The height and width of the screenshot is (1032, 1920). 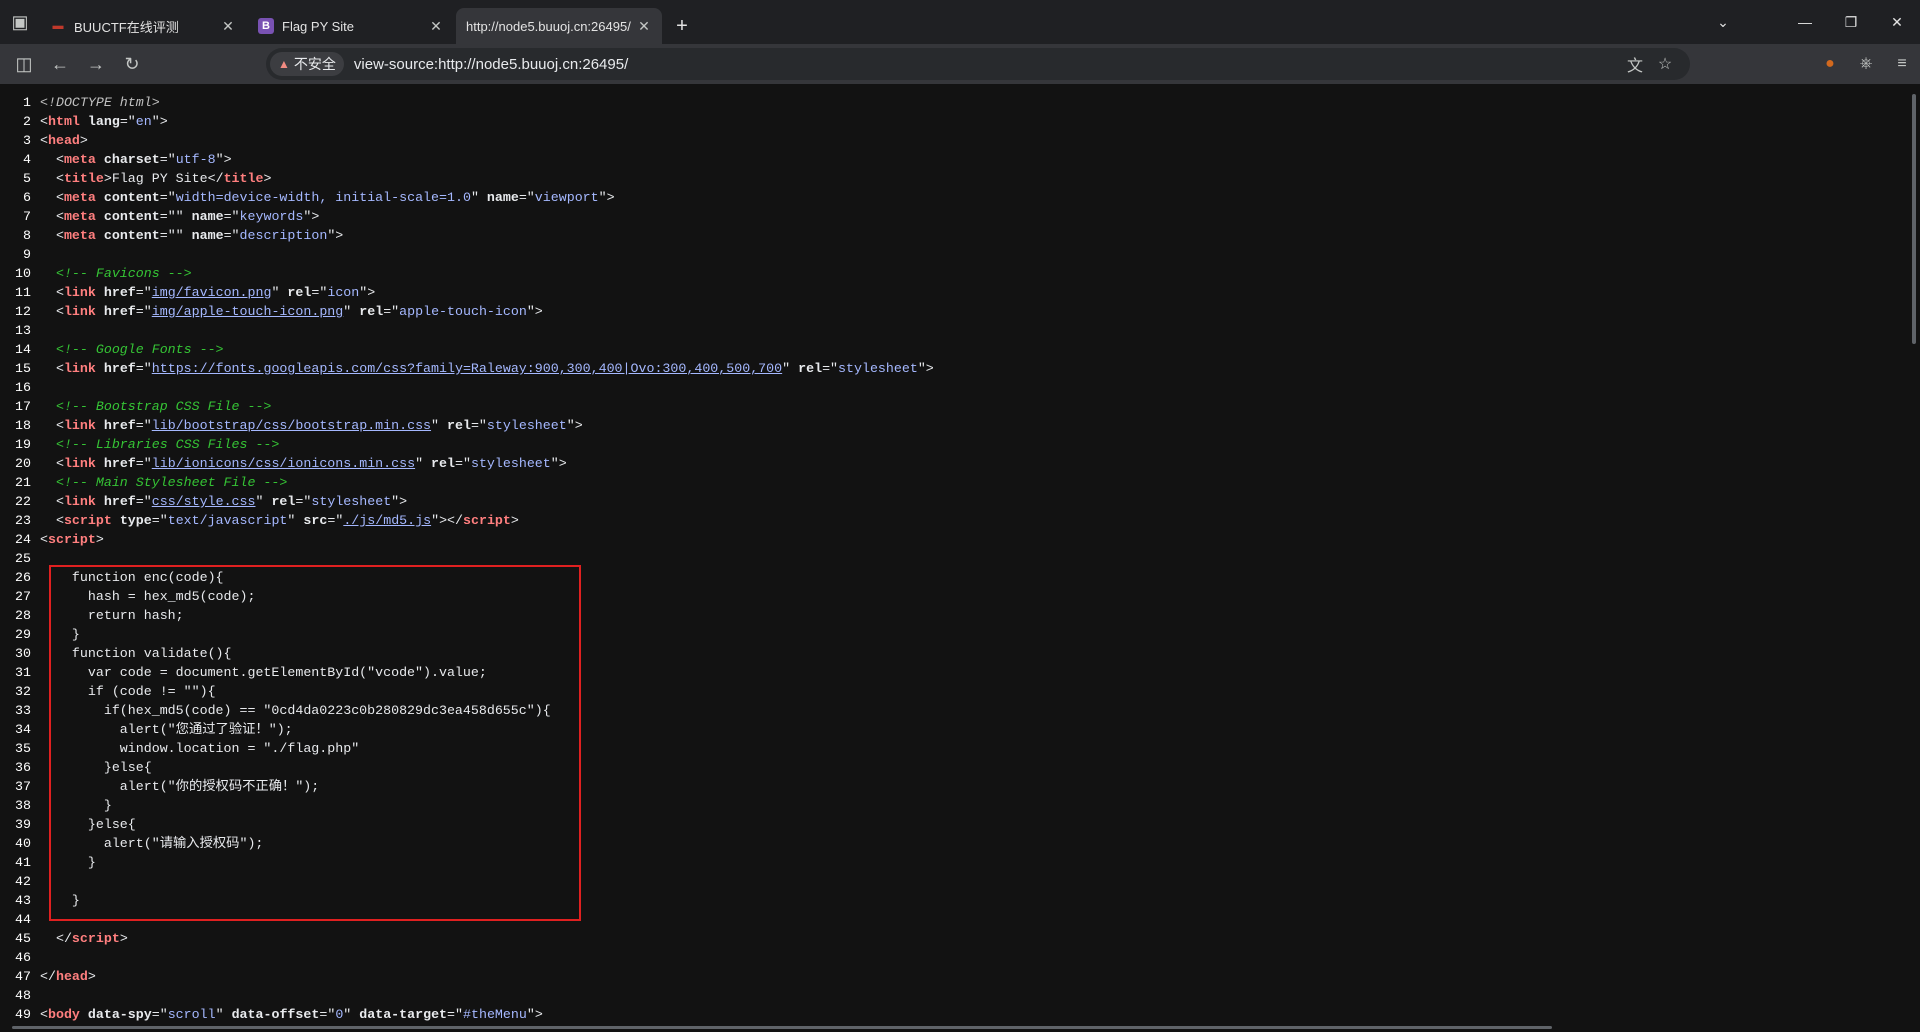 What do you see at coordinates (72, 539) in the screenshot?
I see `line-code: <script>` at bounding box center [72, 539].